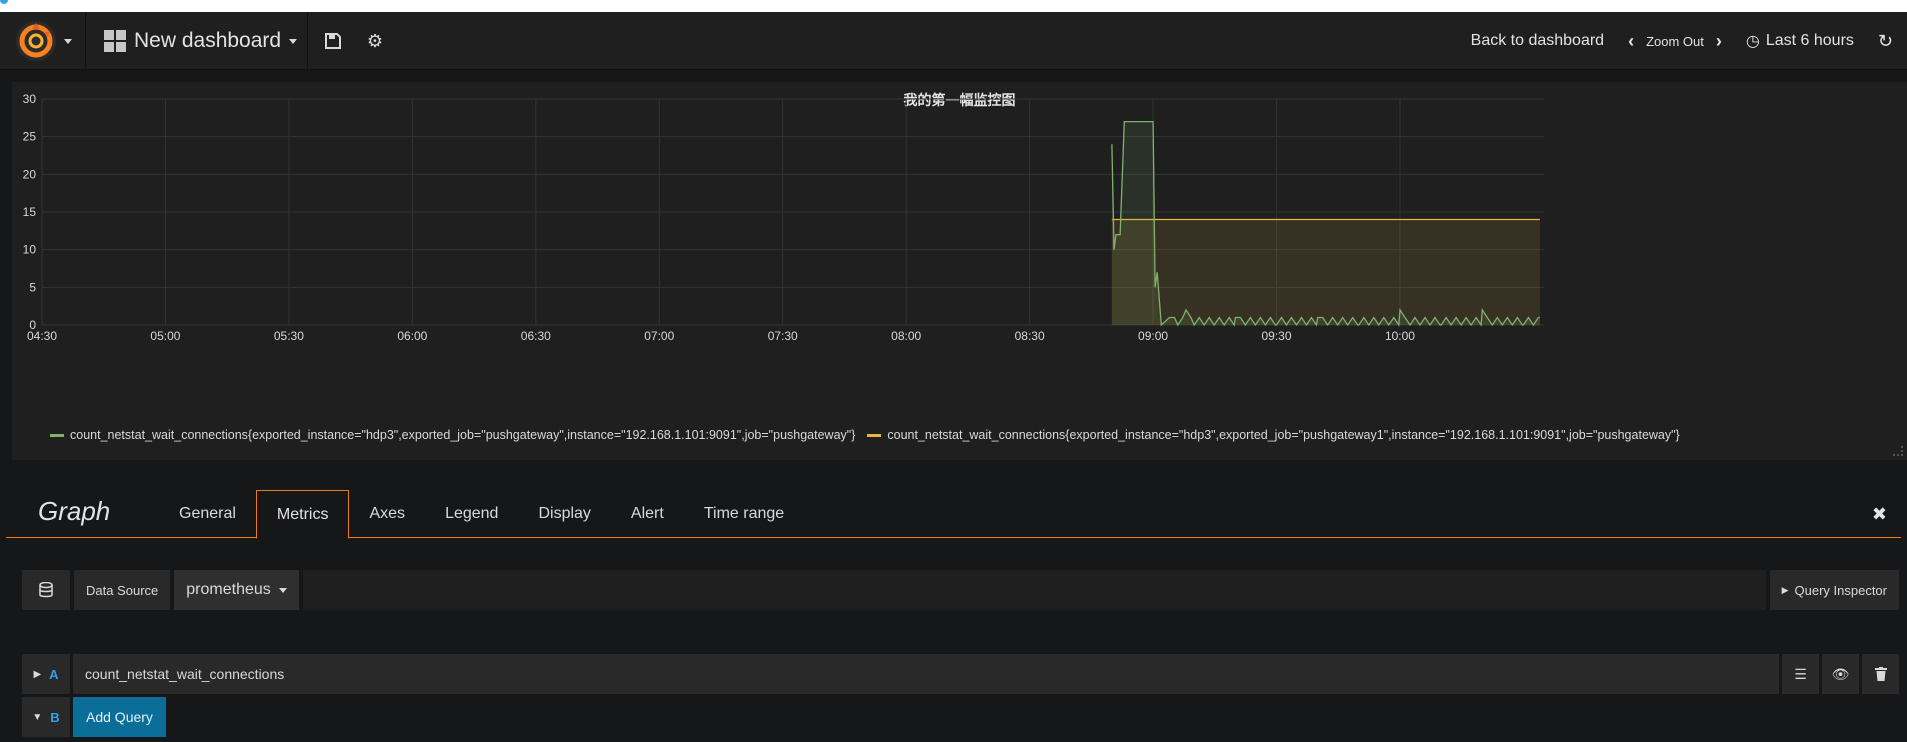  What do you see at coordinates (1898, 451) in the screenshot?
I see `resize-handle` at bounding box center [1898, 451].